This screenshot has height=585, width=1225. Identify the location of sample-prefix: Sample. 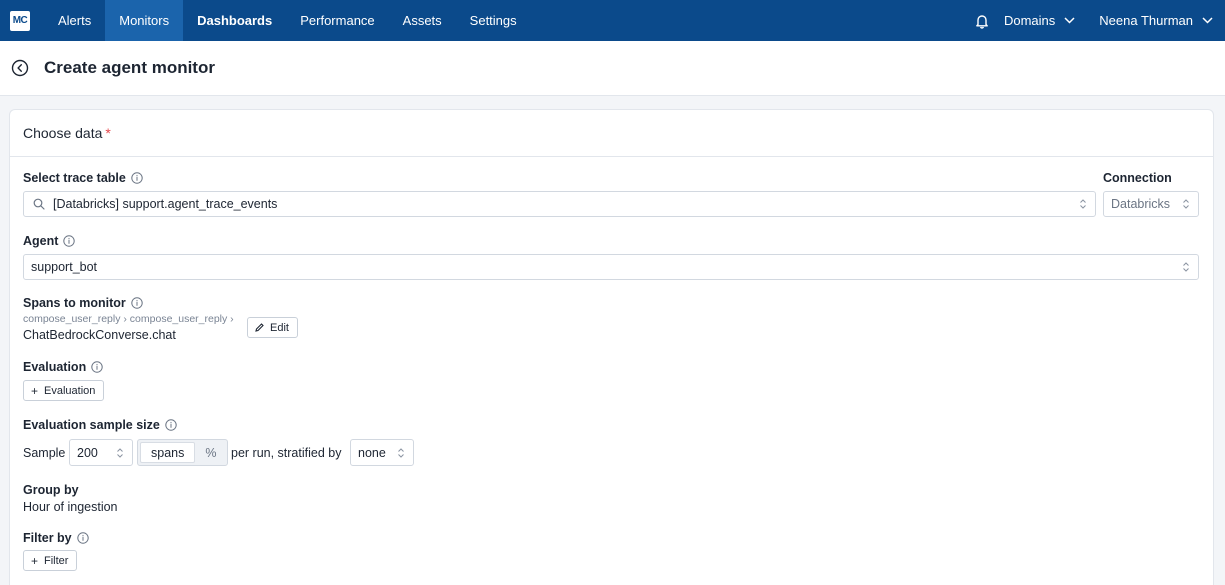
(44, 453).